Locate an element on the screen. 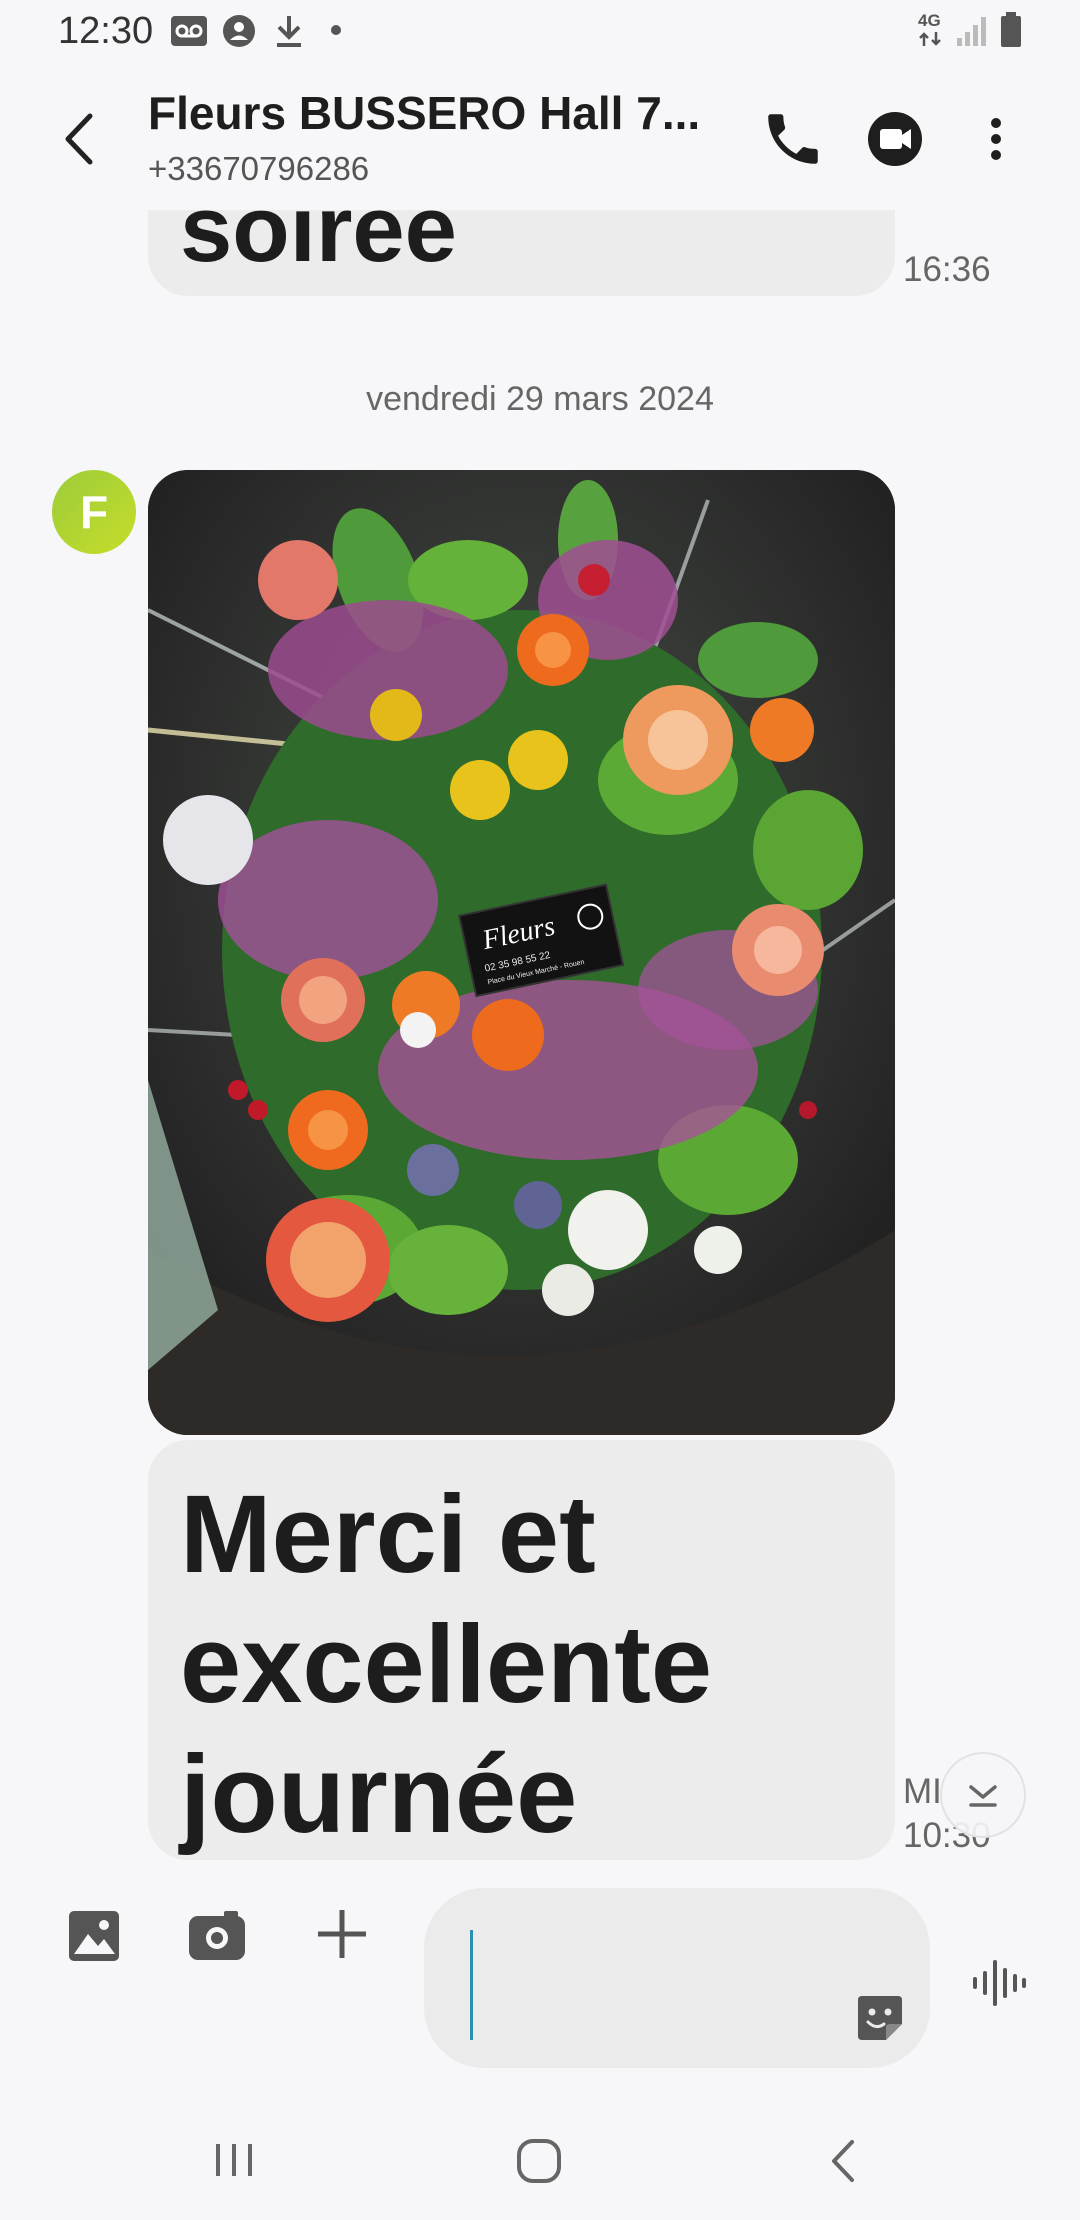 This screenshot has height=2220, width=1080. recent-apps-button is located at coordinates (234, 2160).